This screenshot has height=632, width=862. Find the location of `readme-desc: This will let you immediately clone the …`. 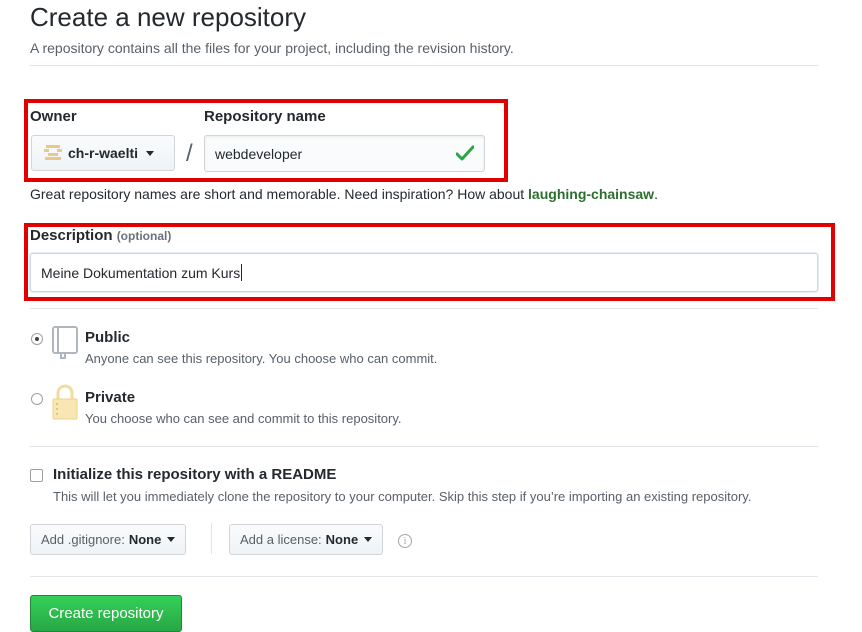

readme-desc: This will let you immediately clone the … is located at coordinates (402, 496).